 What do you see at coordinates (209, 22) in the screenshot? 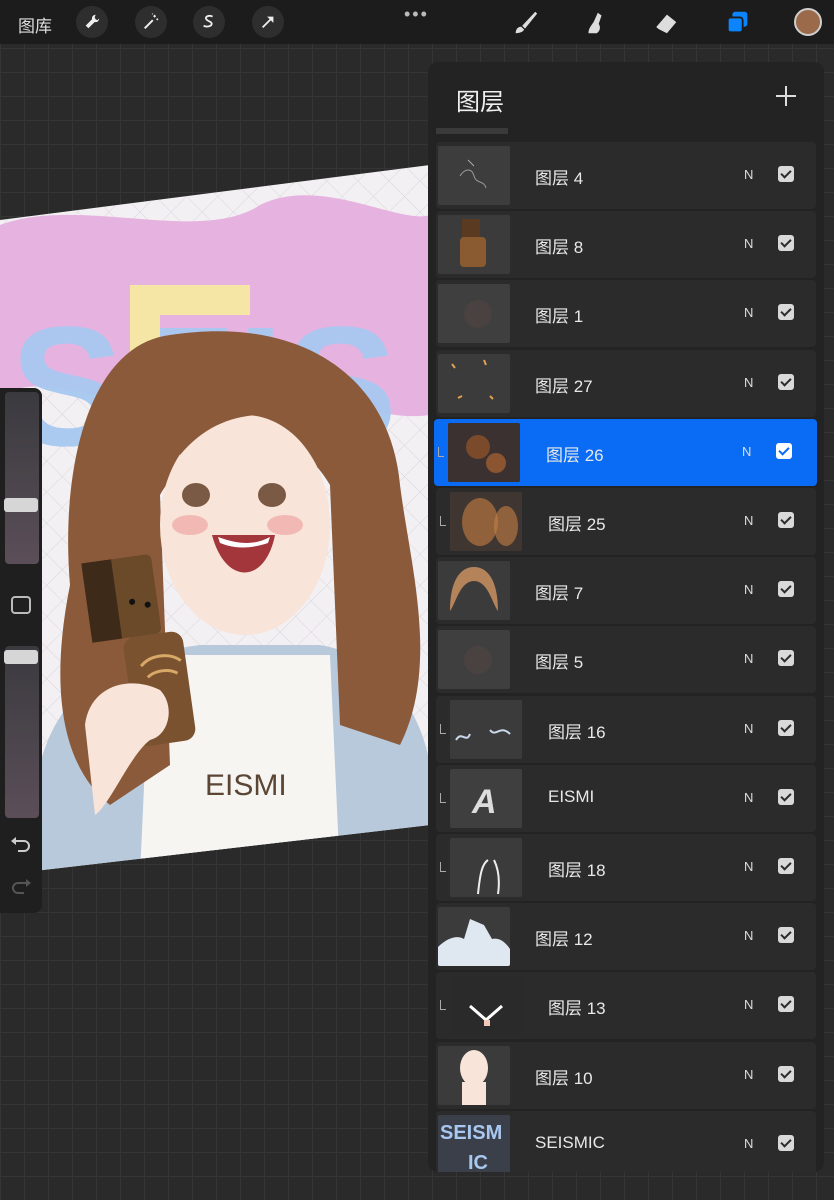
I see `selection-icon` at bounding box center [209, 22].